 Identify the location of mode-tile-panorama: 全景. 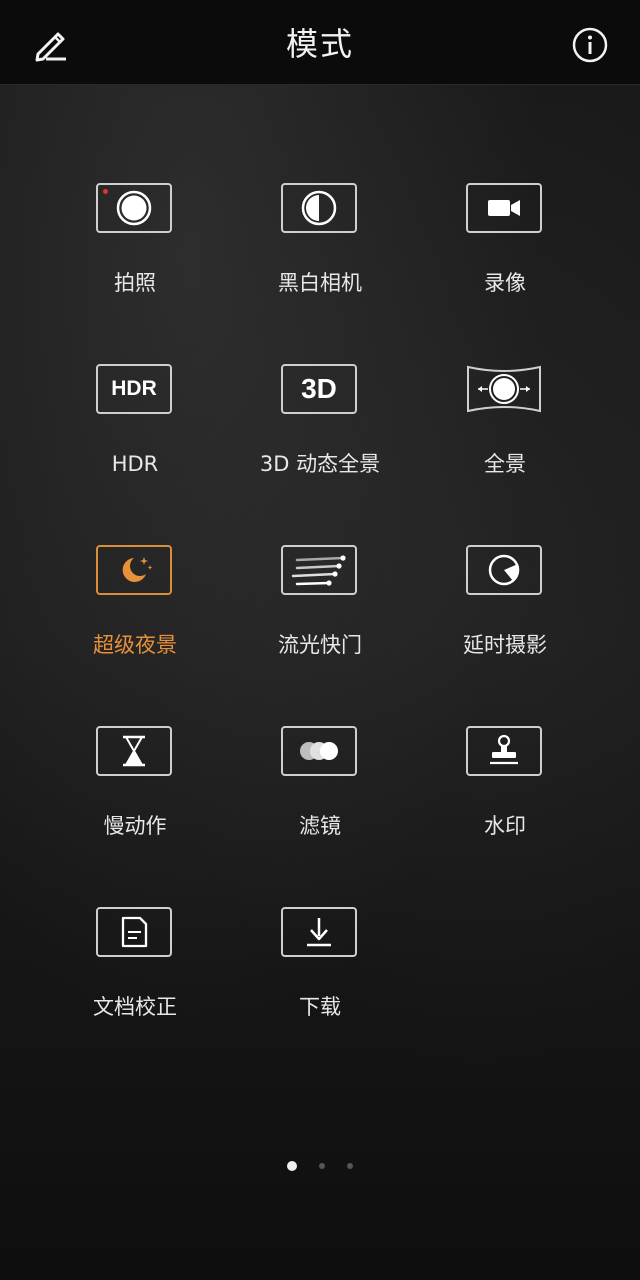
(505, 434).